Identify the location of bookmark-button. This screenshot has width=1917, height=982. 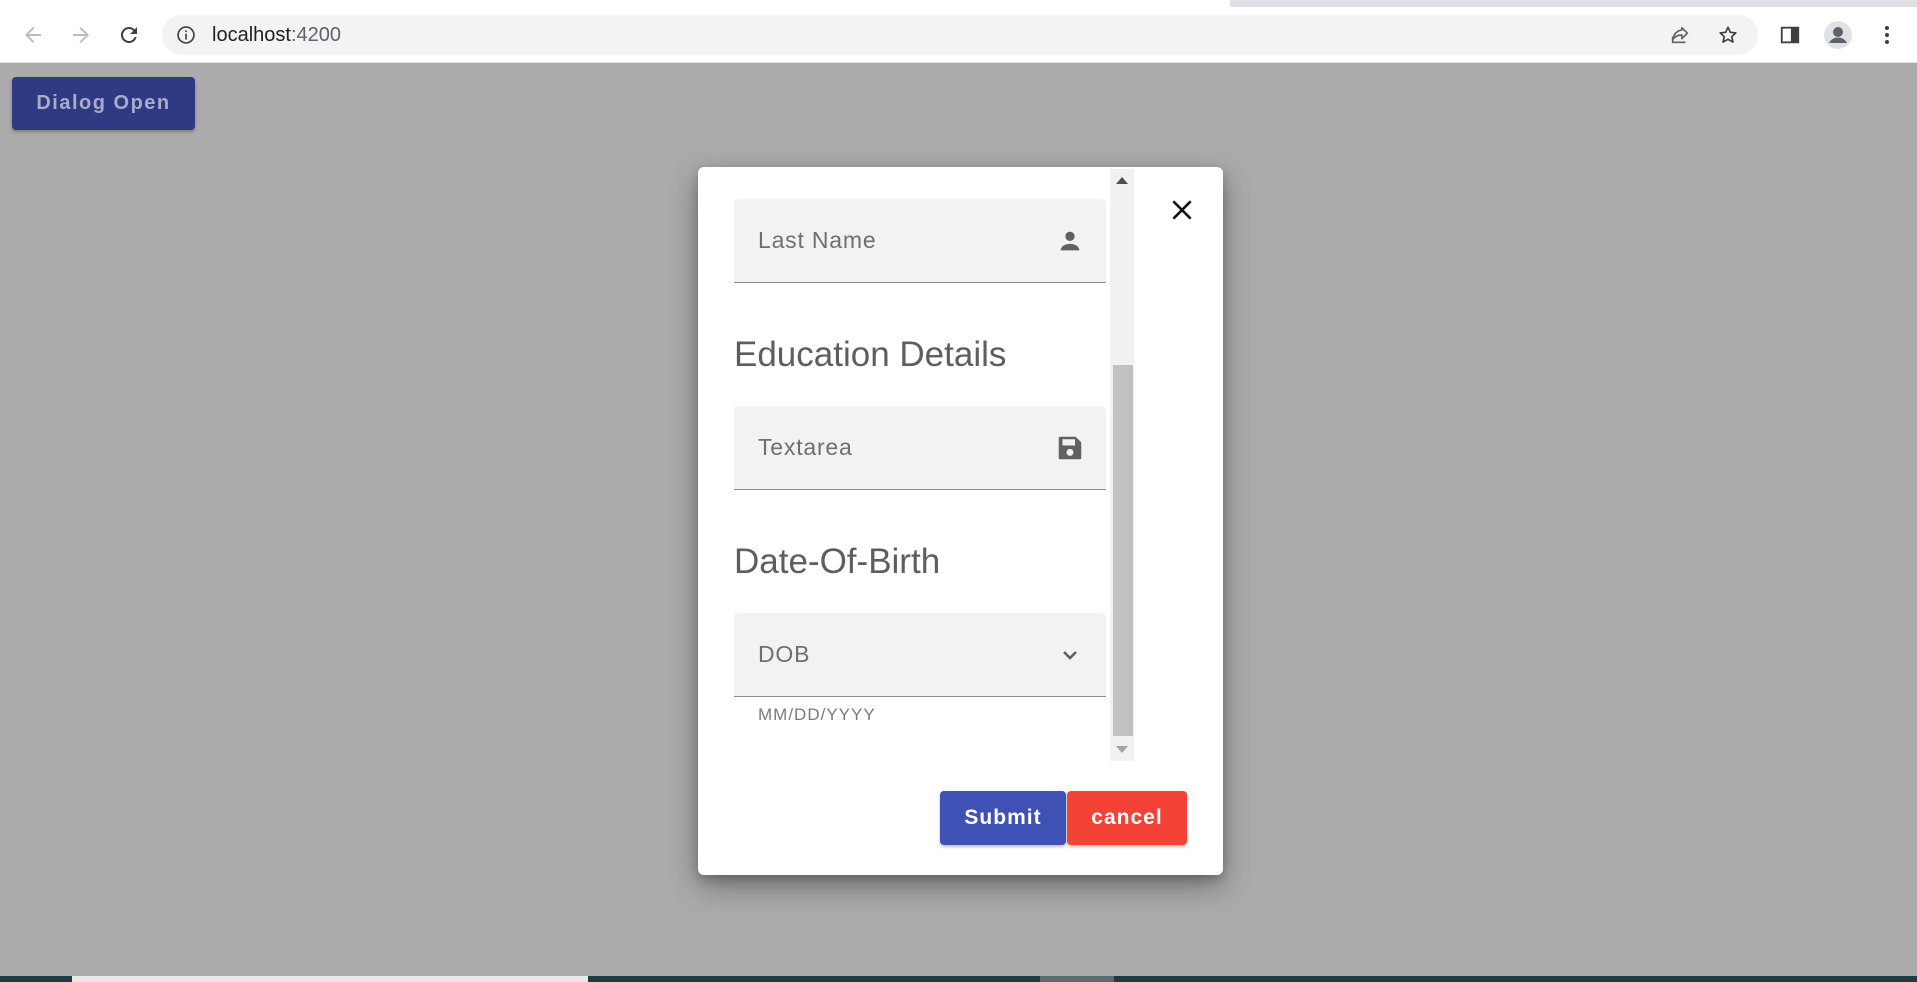
(1728, 35).